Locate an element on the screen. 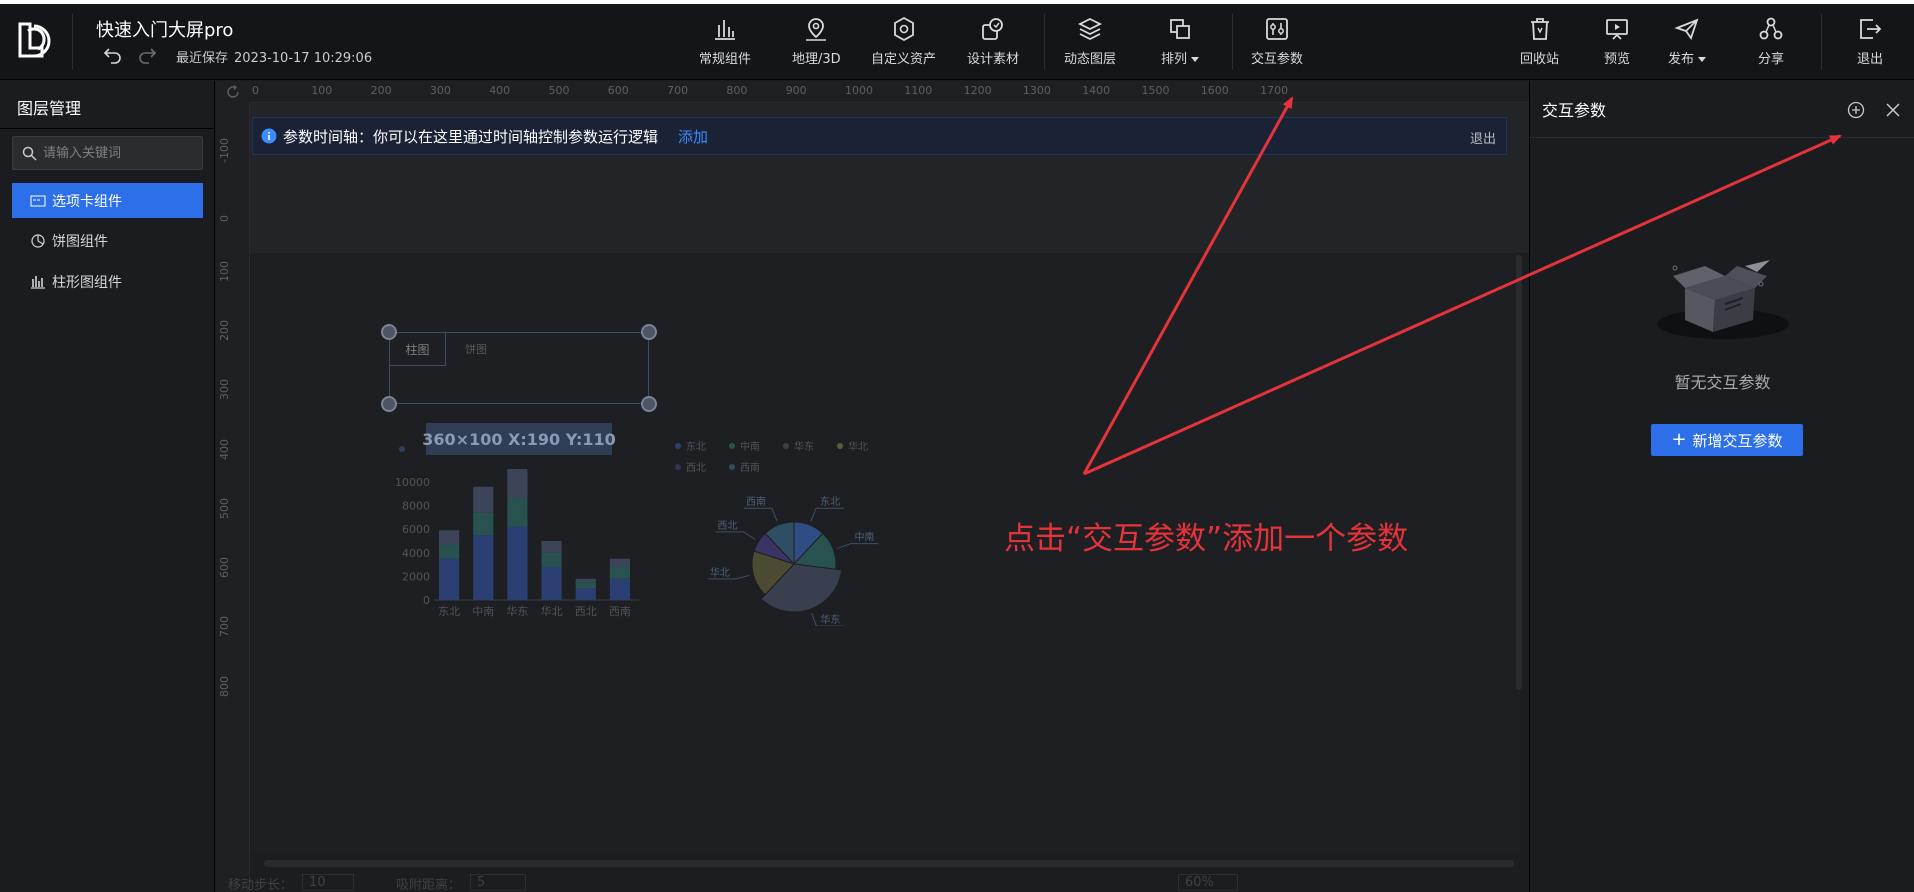 The image size is (1914, 892). tool-recycle-bin: 回收站 is located at coordinates (1539, 44).